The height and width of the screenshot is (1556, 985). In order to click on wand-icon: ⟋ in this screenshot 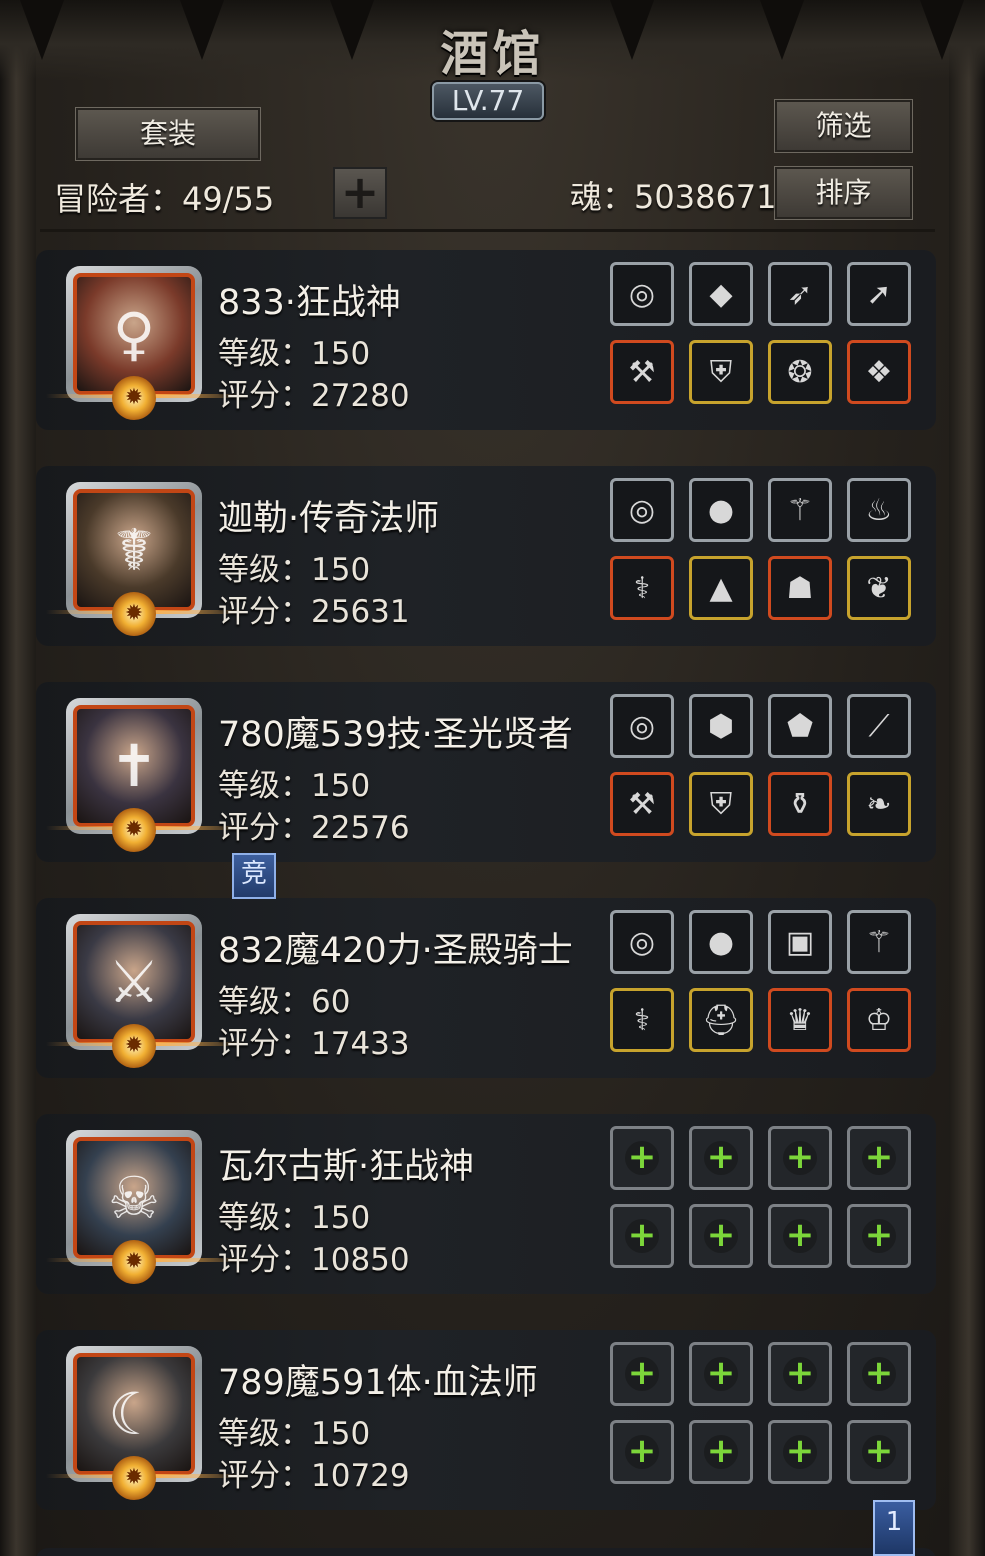, I will do `click(879, 726)`.